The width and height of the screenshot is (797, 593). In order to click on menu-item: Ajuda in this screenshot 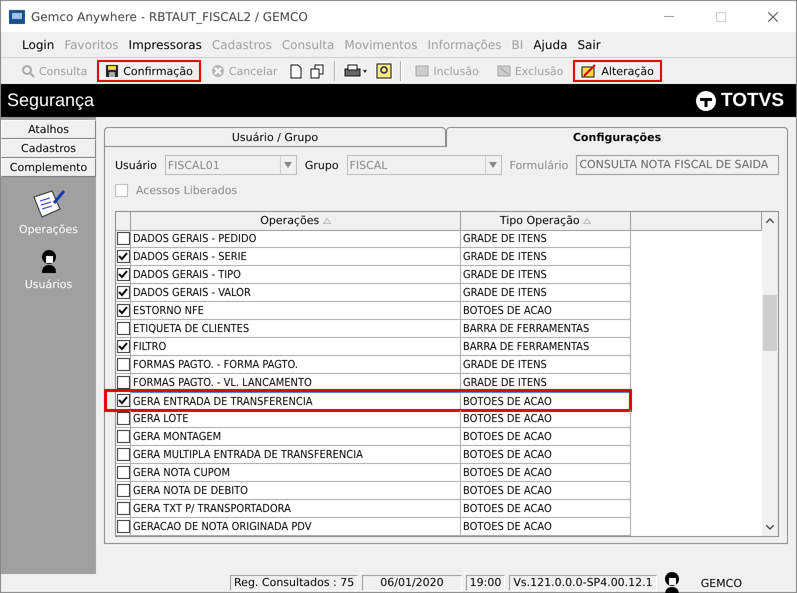, I will do `click(550, 45)`.